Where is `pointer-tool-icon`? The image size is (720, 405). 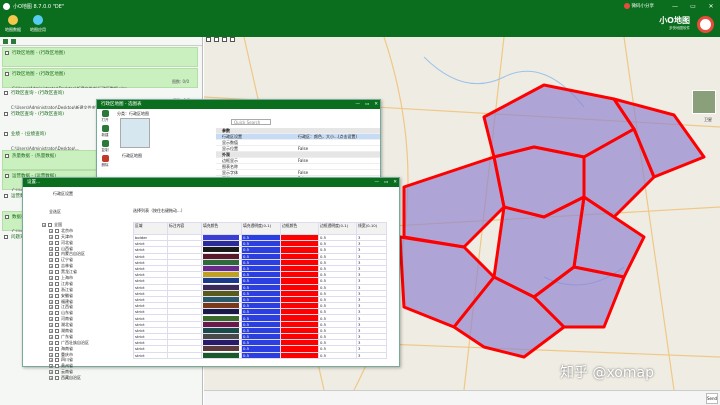
pointer-tool-icon is located at coordinates (208, 39).